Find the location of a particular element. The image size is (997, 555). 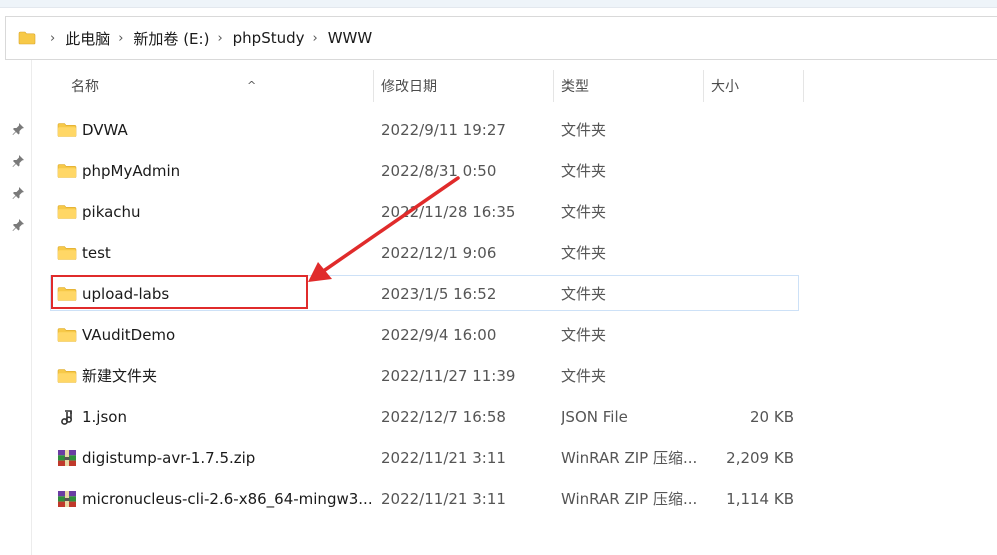

file-date: 2022/12/7 16:58 is located at coordinates (443, 417).